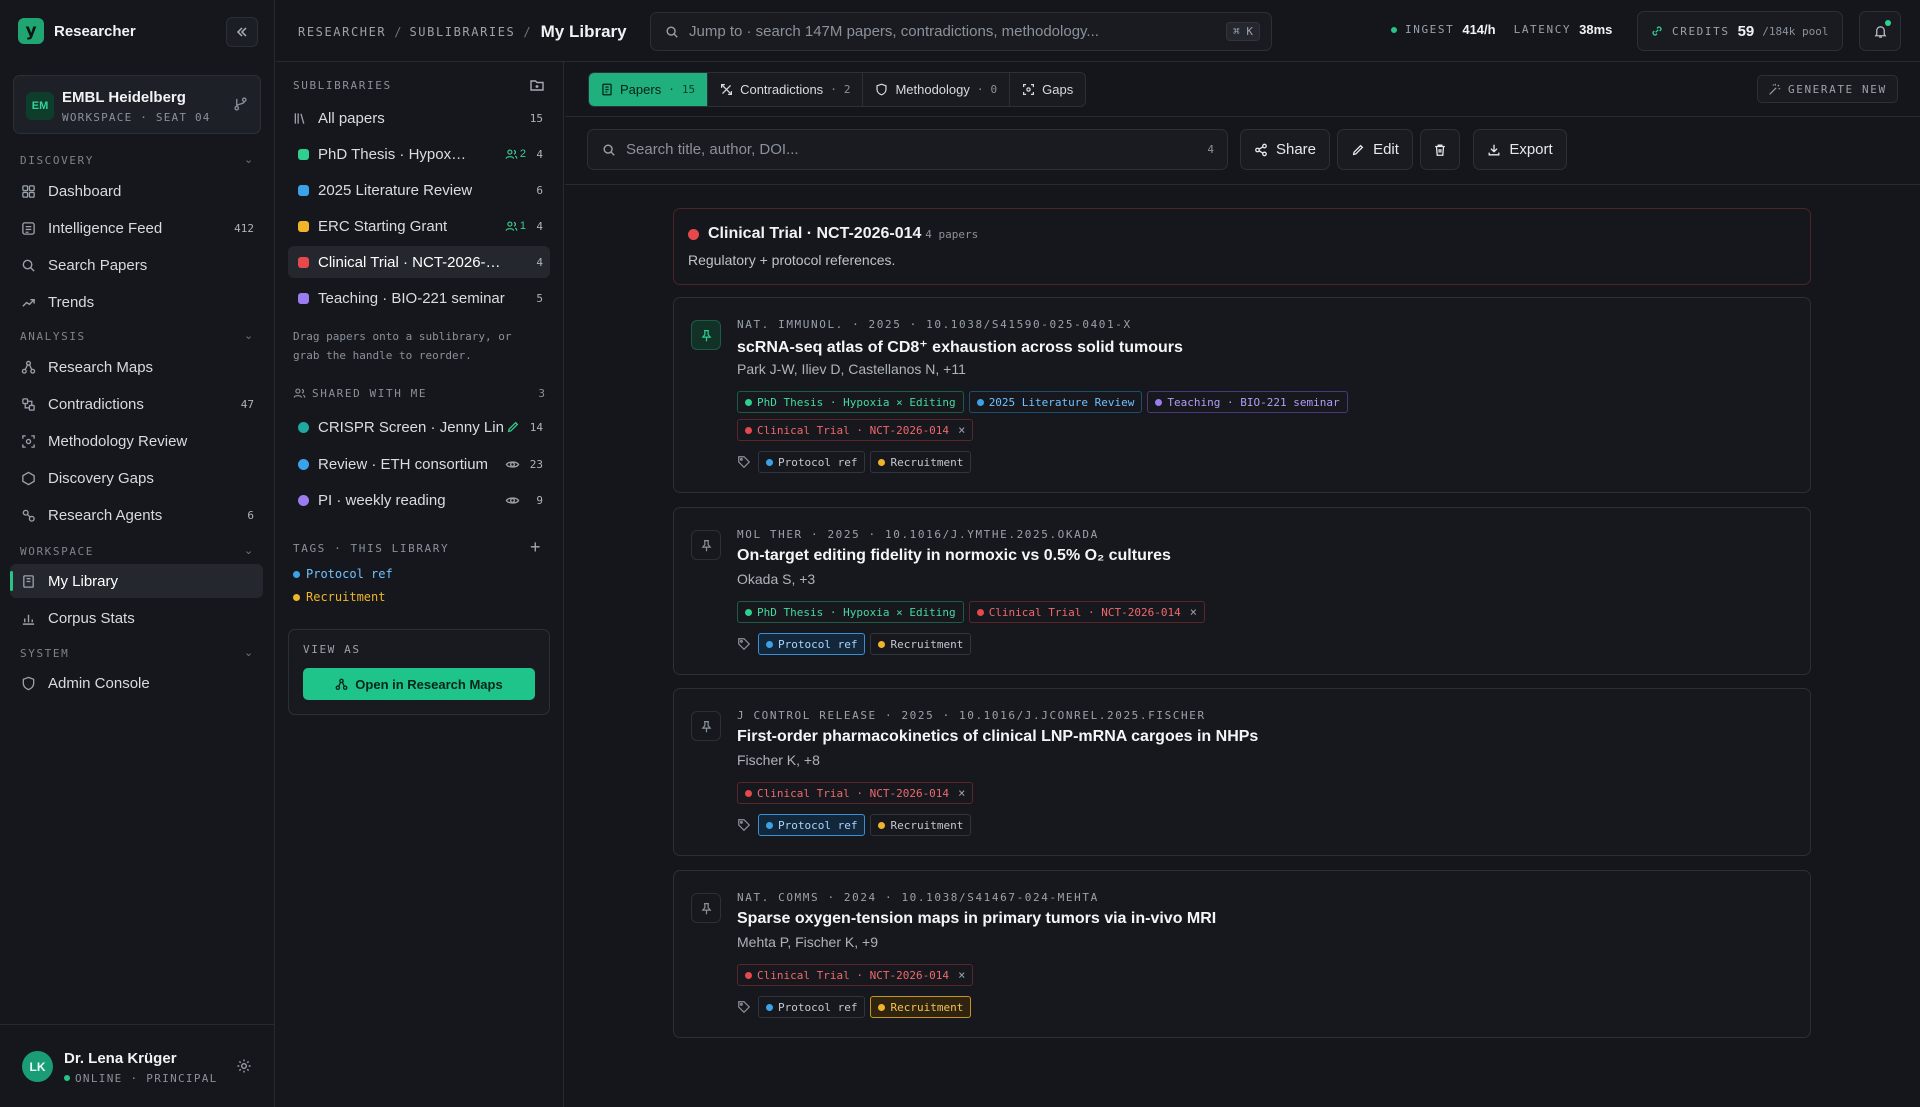 The image size is (1920, 1107). What do you see at coordinates (537, 85) in the screenshot?
I see `new-folder-icon` at bounding box center [537, 85].